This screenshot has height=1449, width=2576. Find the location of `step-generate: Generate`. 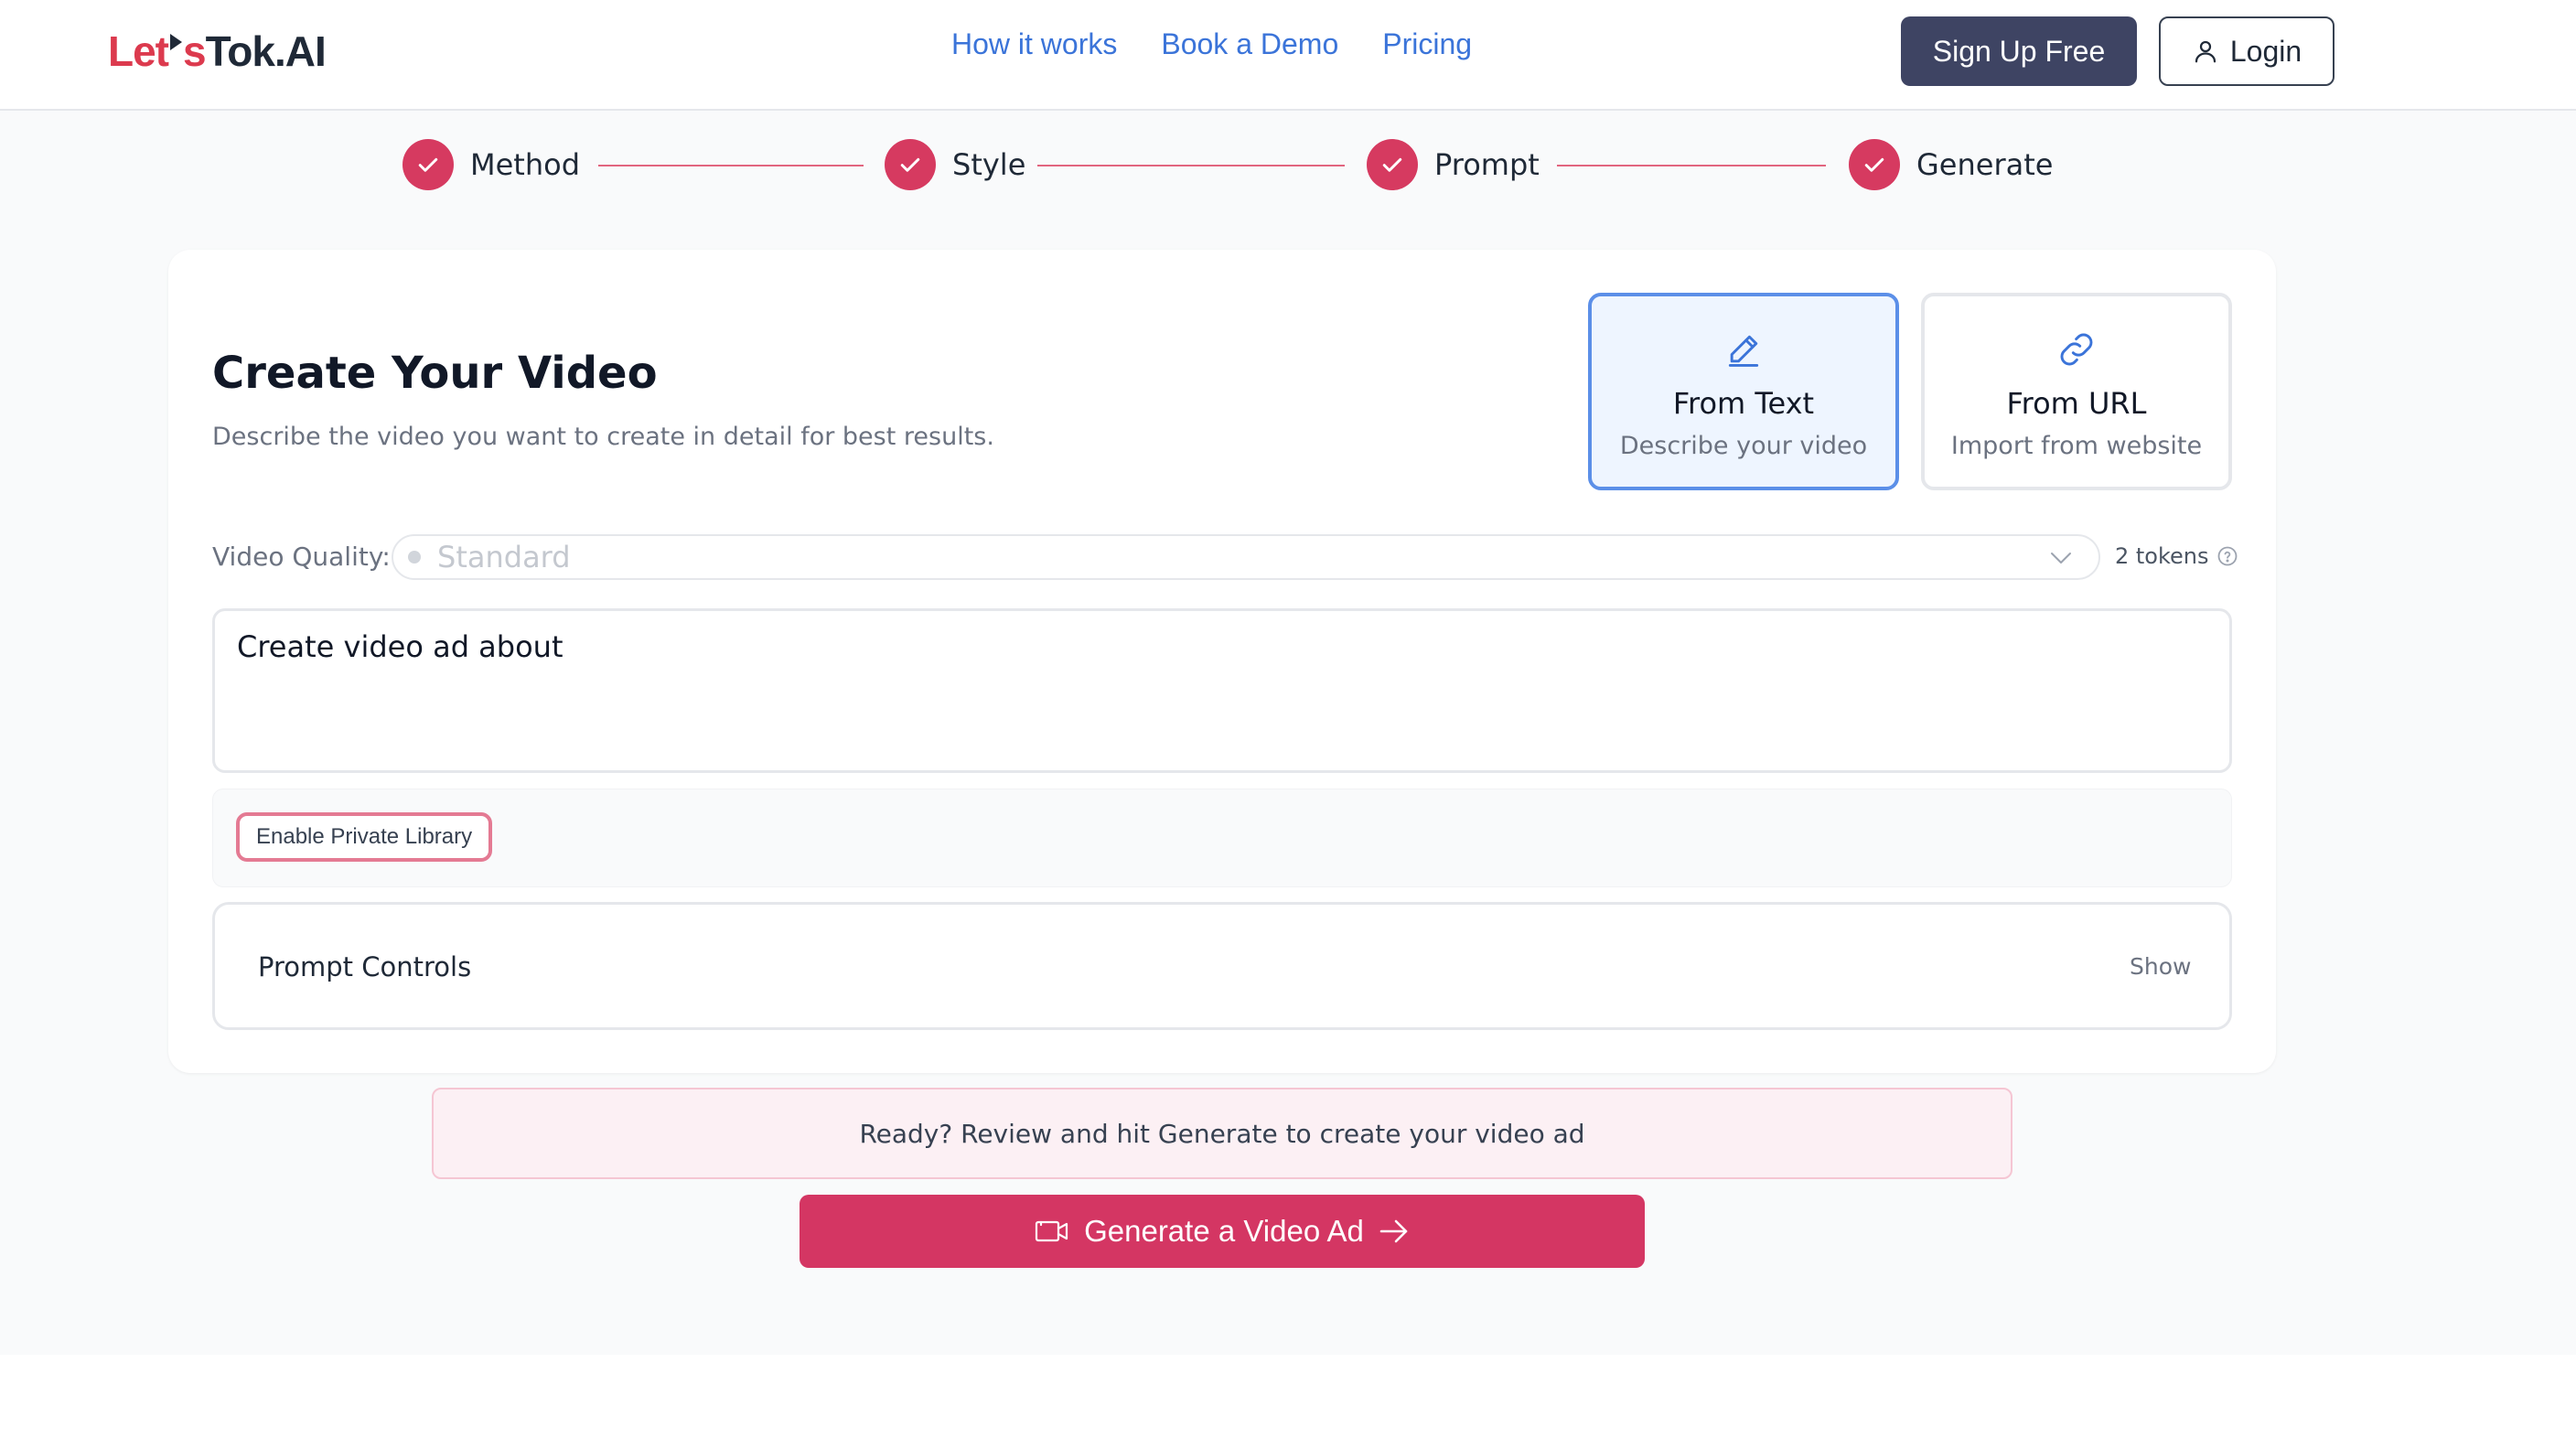

step-generate: Generate is located at coordinates (1951, 164).